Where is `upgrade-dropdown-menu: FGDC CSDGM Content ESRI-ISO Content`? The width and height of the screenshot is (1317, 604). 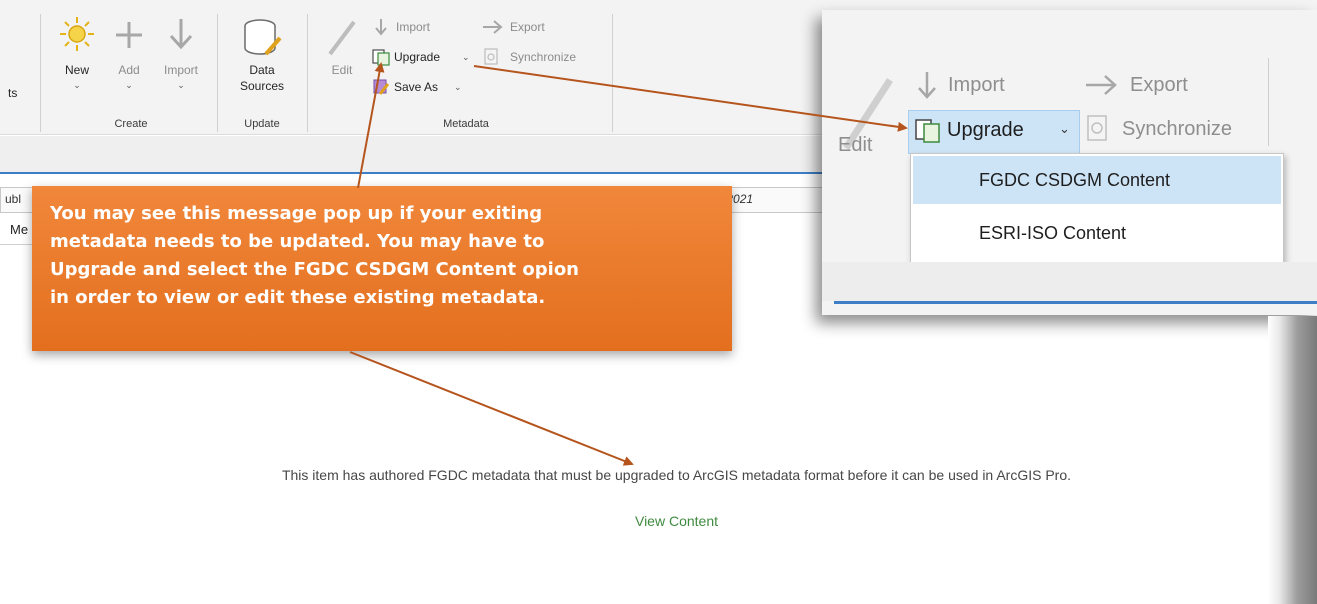
upgrade-dropdown-menu: FGDC CSDGM Content ESRI-ISO Content is located at coordinates (1097, 208).